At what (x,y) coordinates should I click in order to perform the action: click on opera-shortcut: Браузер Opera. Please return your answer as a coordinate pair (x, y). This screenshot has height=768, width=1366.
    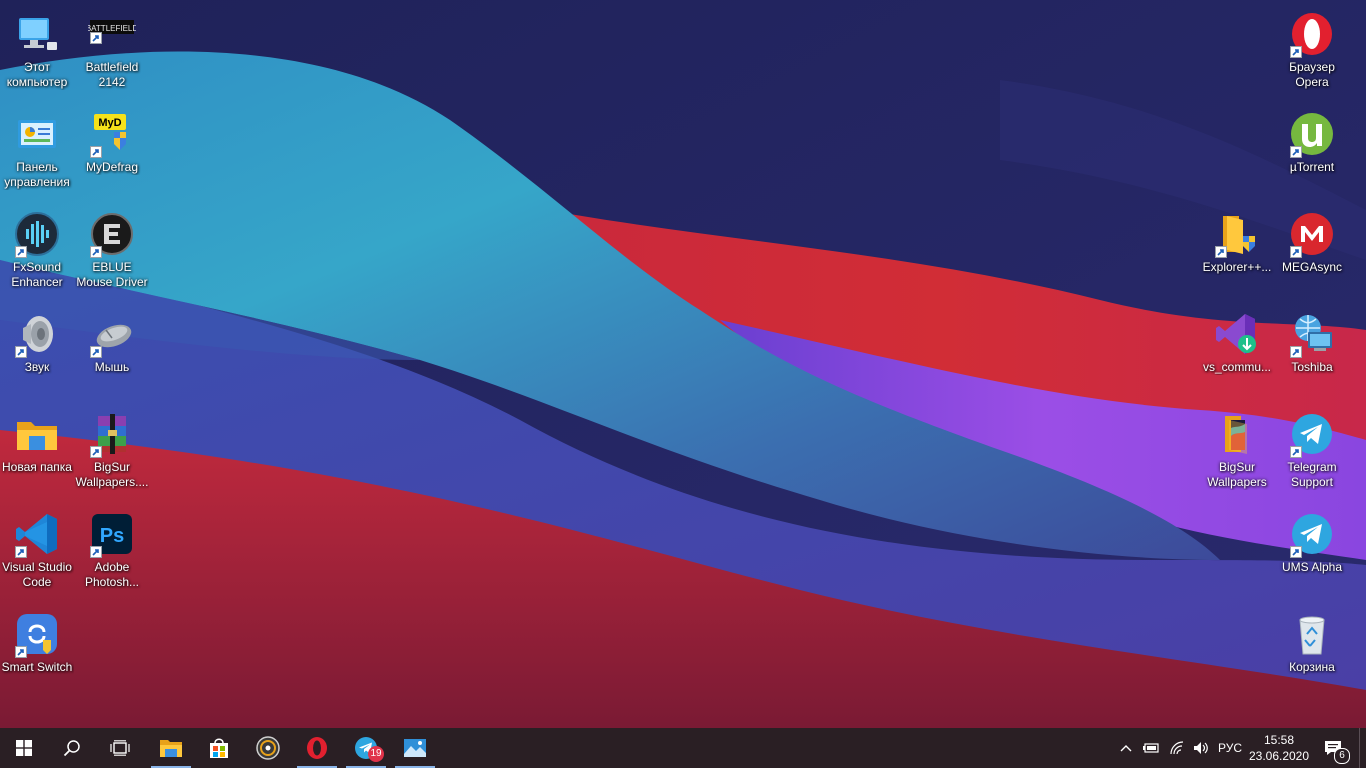
    Looking at the image, I should click on (1312, 52).